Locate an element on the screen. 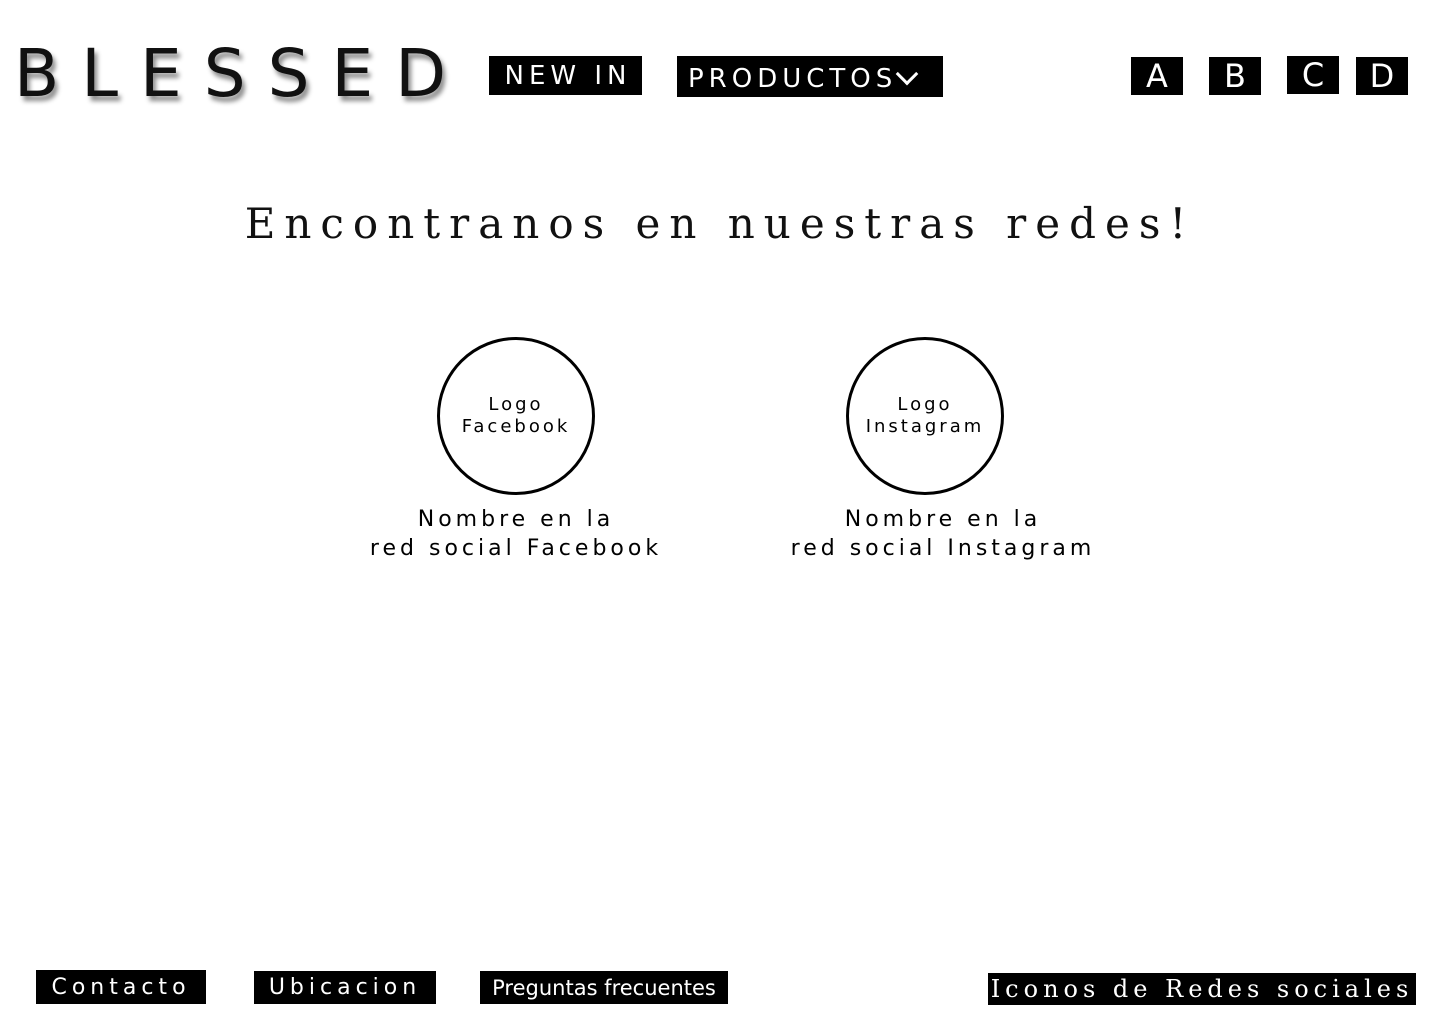  footer-social-icons: Iconos de Redes sociales is located at coordinates (1202, 989).